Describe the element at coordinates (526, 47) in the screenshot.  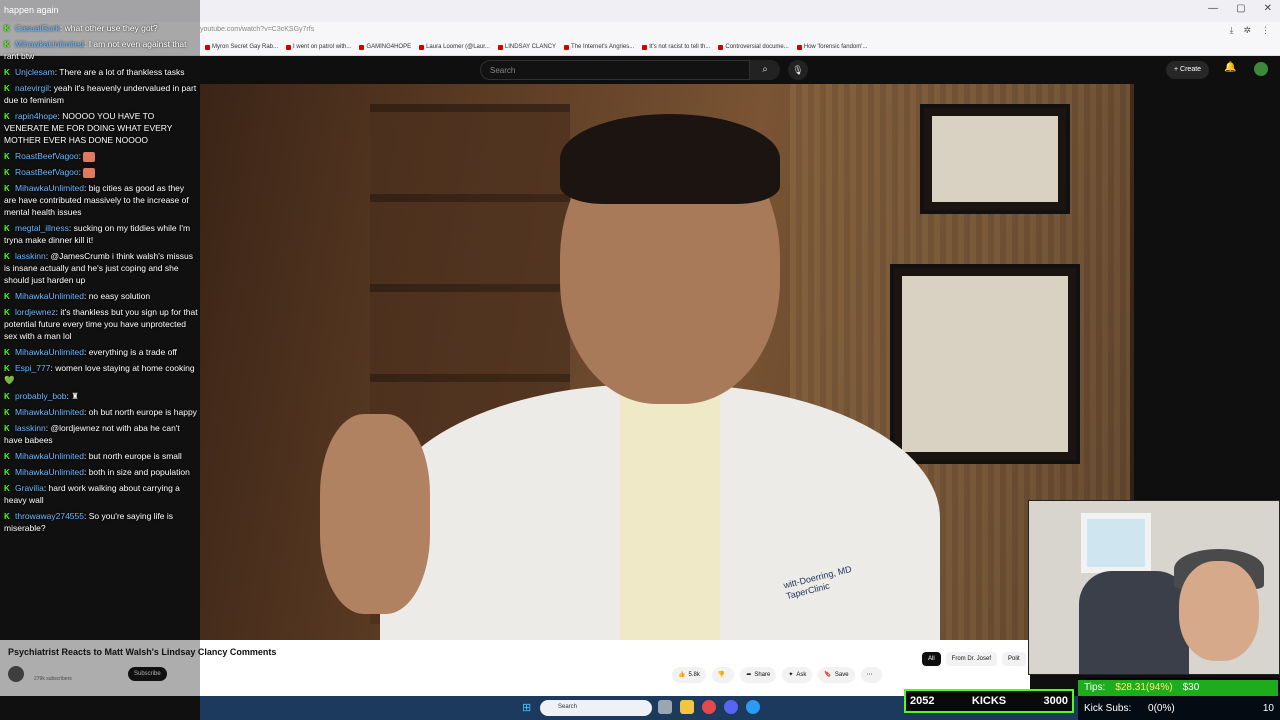
I see `bookmark-item: LINDSAY CLANCY` at that location.